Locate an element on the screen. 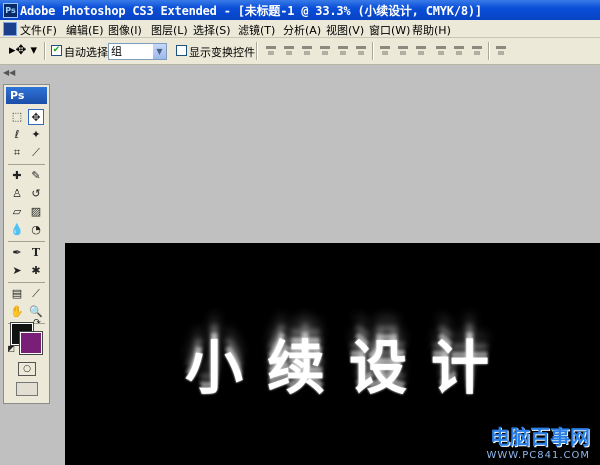  menu-analysis: 分析(A) is located at coordinates (302, 30).